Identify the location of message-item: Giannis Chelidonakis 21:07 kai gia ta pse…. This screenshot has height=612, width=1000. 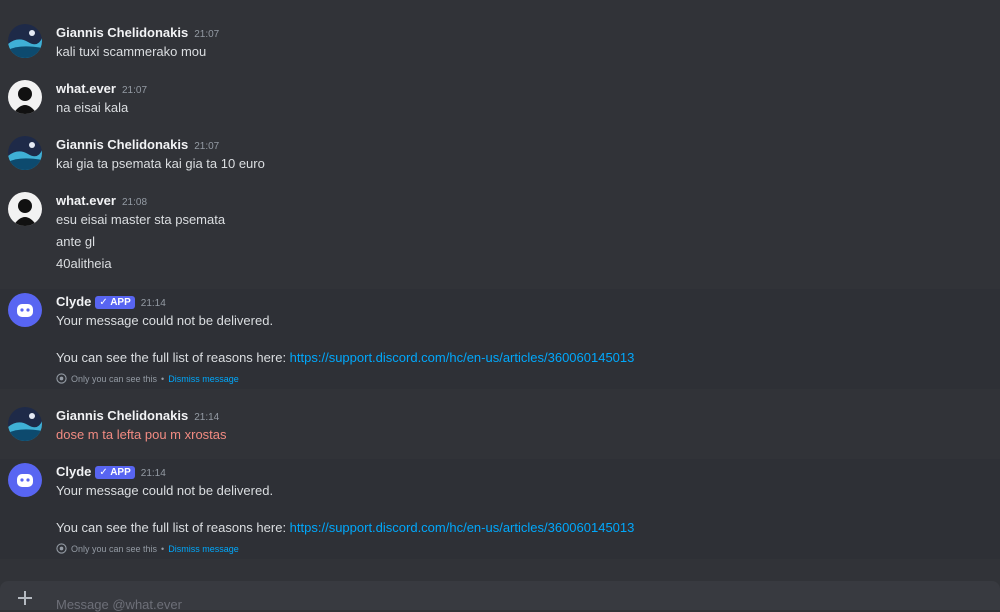
(500, 155).